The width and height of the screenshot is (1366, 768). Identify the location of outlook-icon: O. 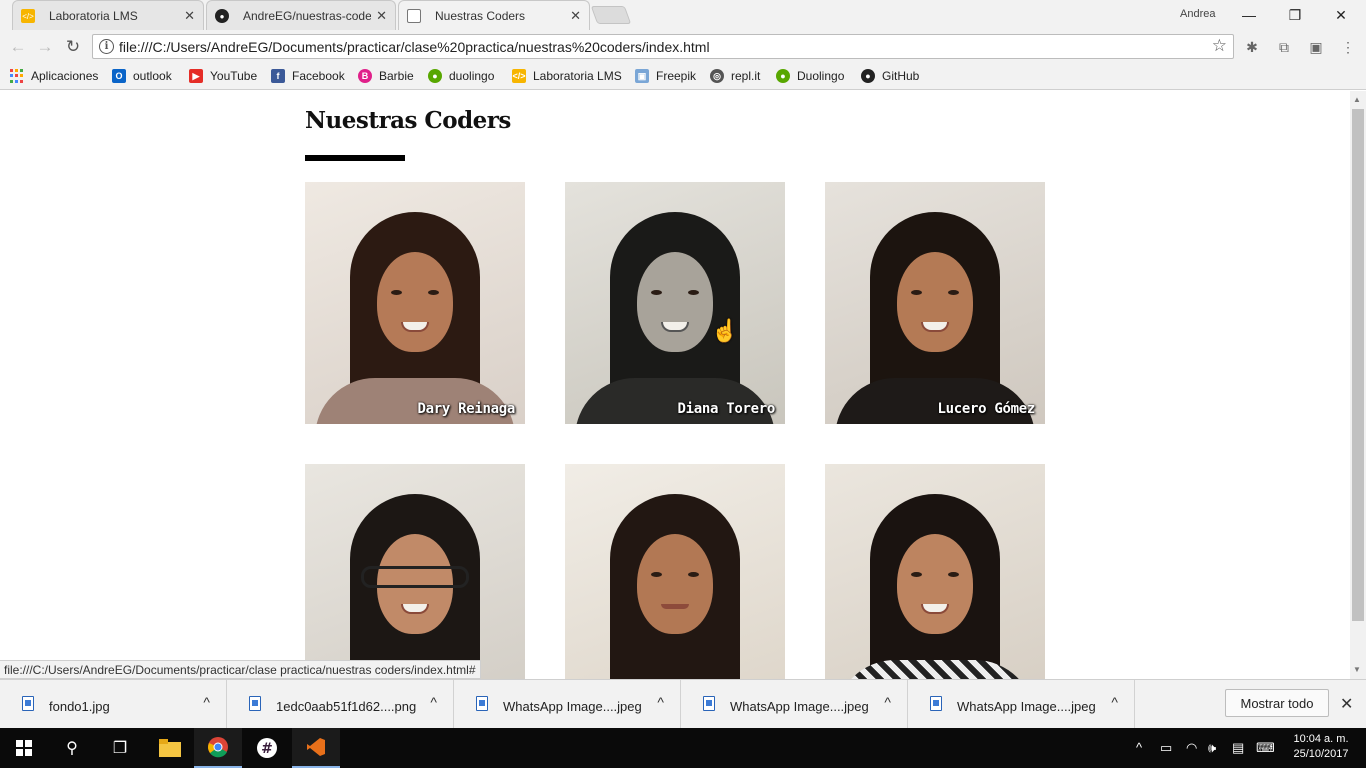
(119, 76).